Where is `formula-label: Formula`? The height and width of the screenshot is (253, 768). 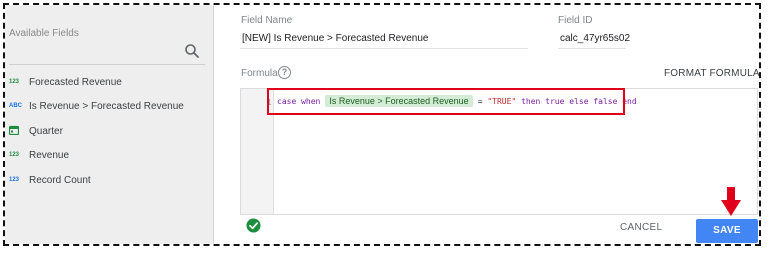
formula-label: Formula is located at coordinates (259, 73).